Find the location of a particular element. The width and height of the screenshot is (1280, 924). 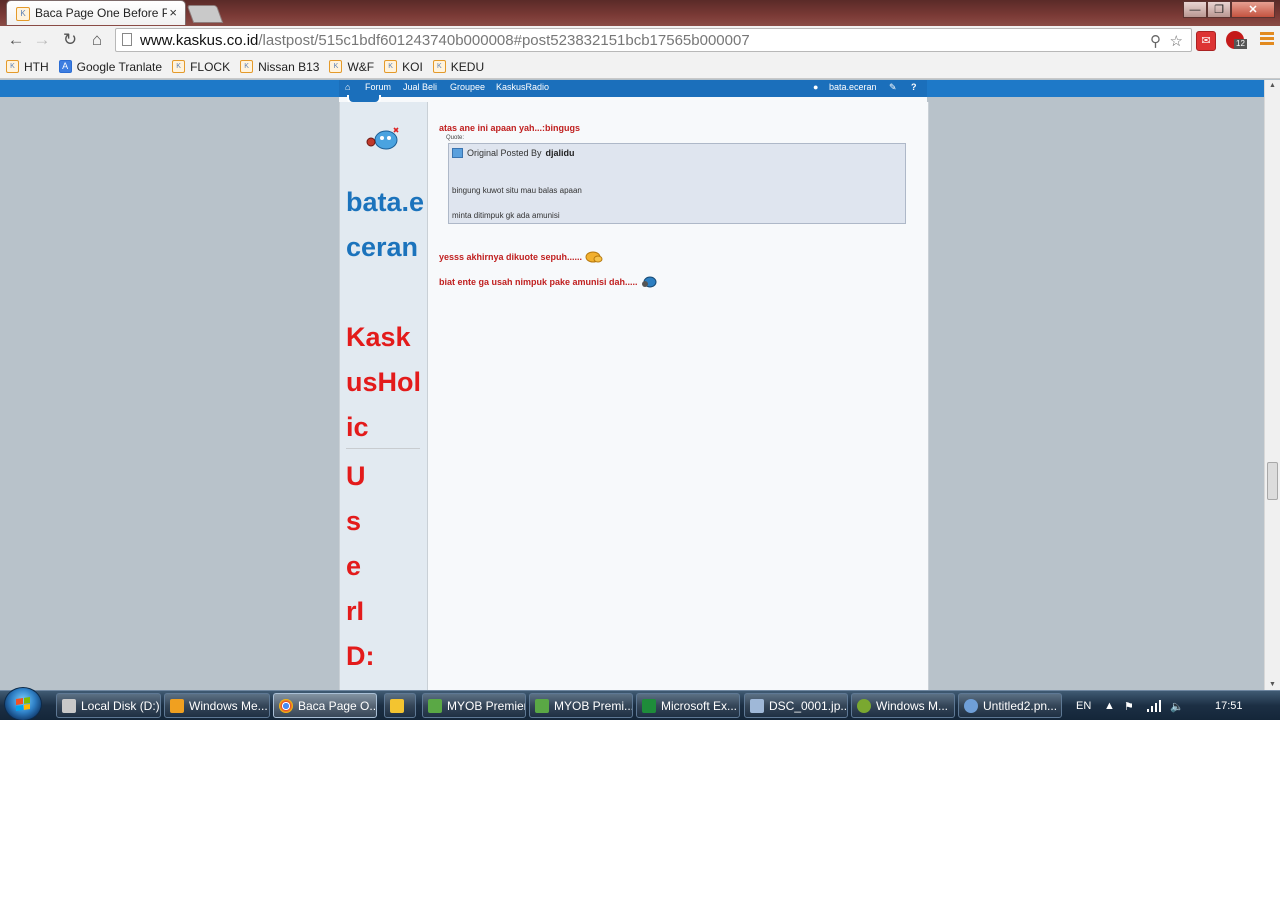

back-icon: ← is located at coordinates (16, 40).